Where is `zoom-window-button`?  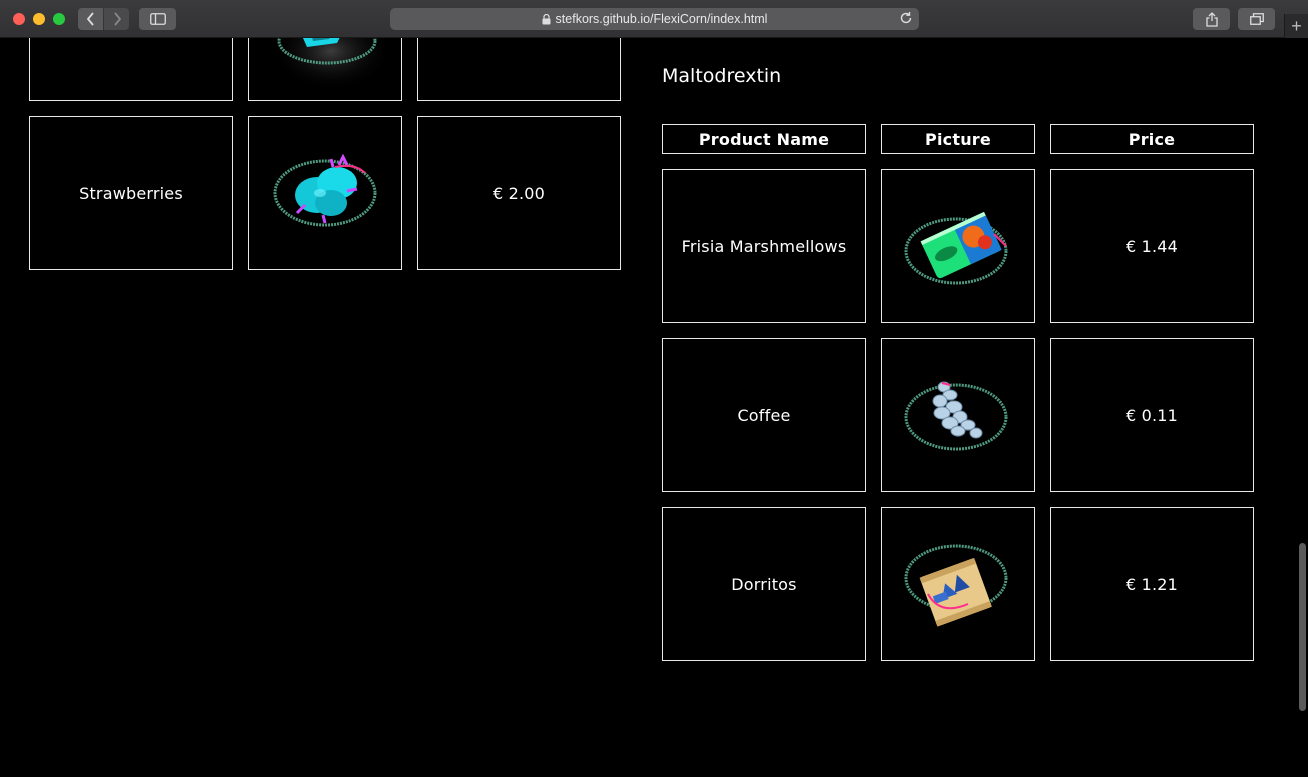
zoom-window-button is located at coordinates (59, 19).